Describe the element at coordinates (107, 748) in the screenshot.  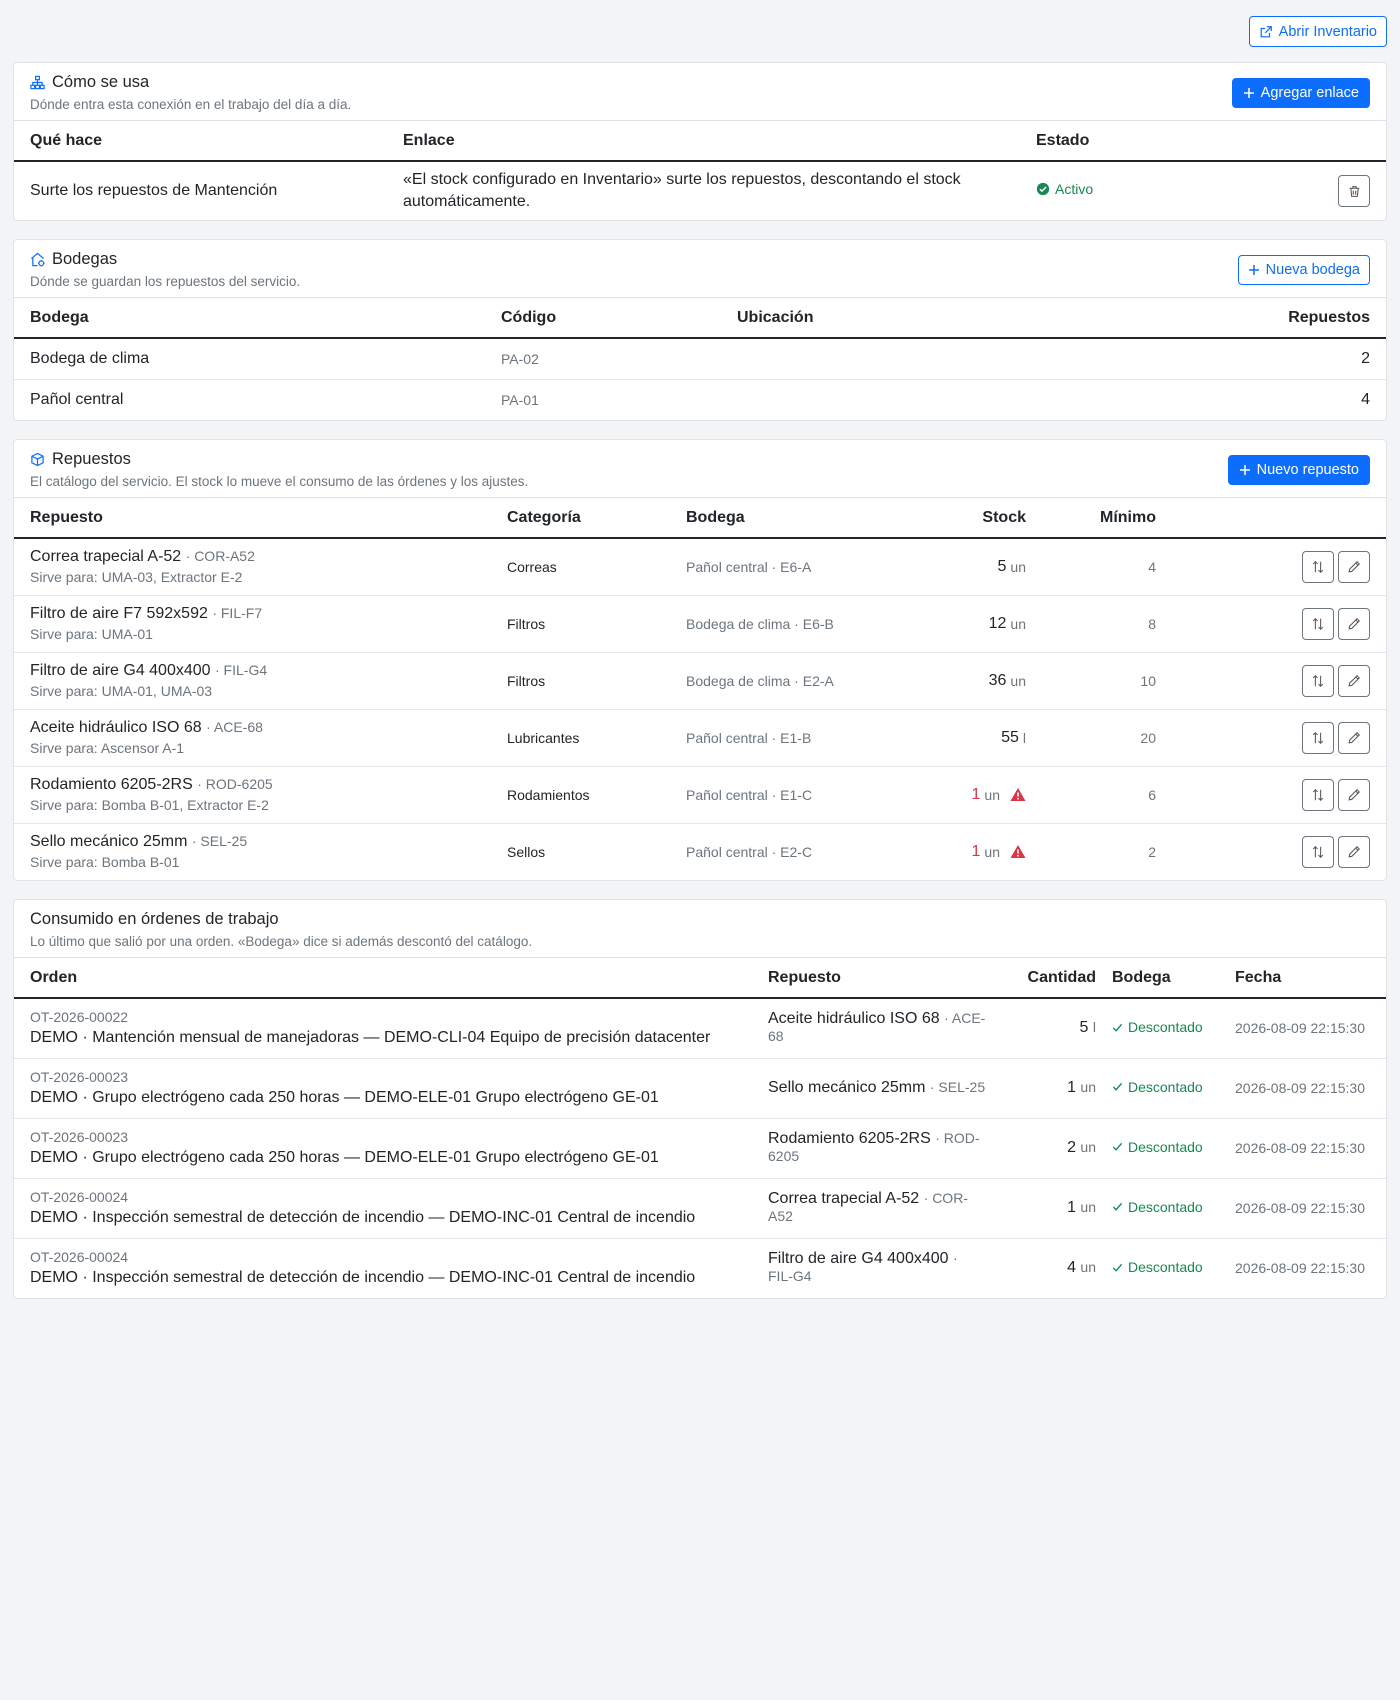
I see `part-usage: Sirve para: Ascensor A-1` at that location.